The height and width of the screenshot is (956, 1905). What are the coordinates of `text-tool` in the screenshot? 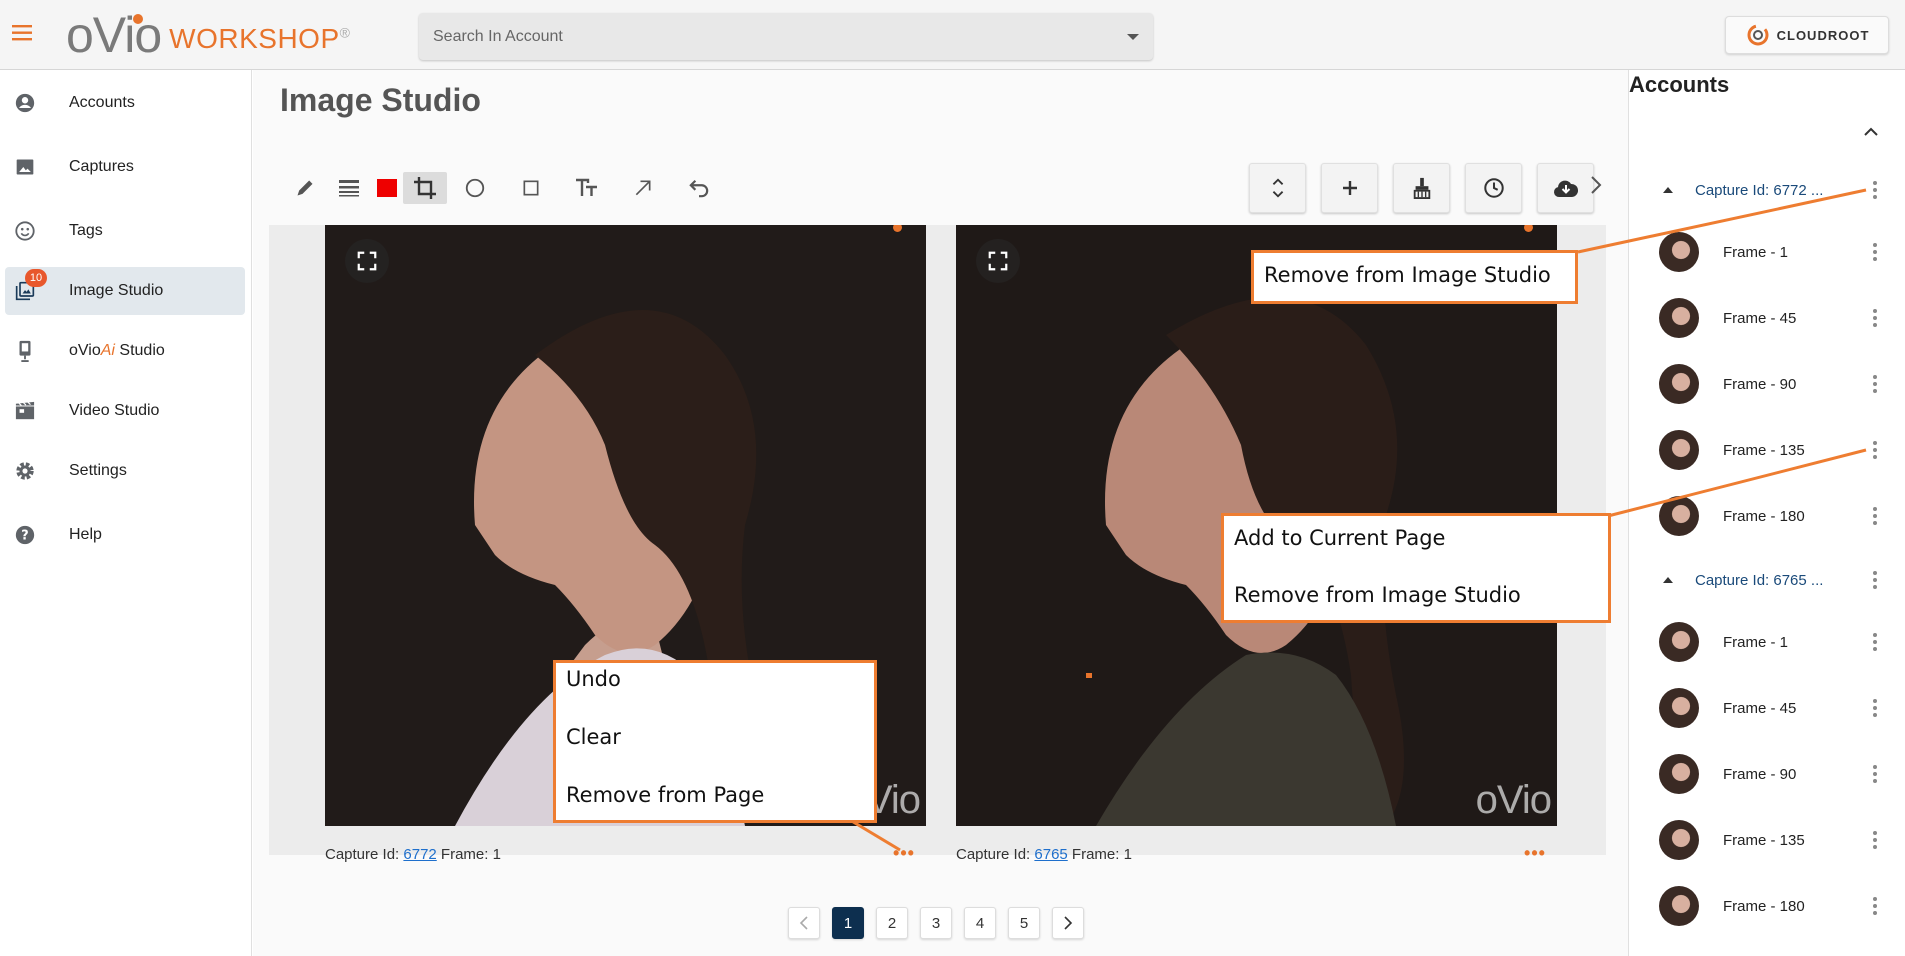 It's located at (587, 188).